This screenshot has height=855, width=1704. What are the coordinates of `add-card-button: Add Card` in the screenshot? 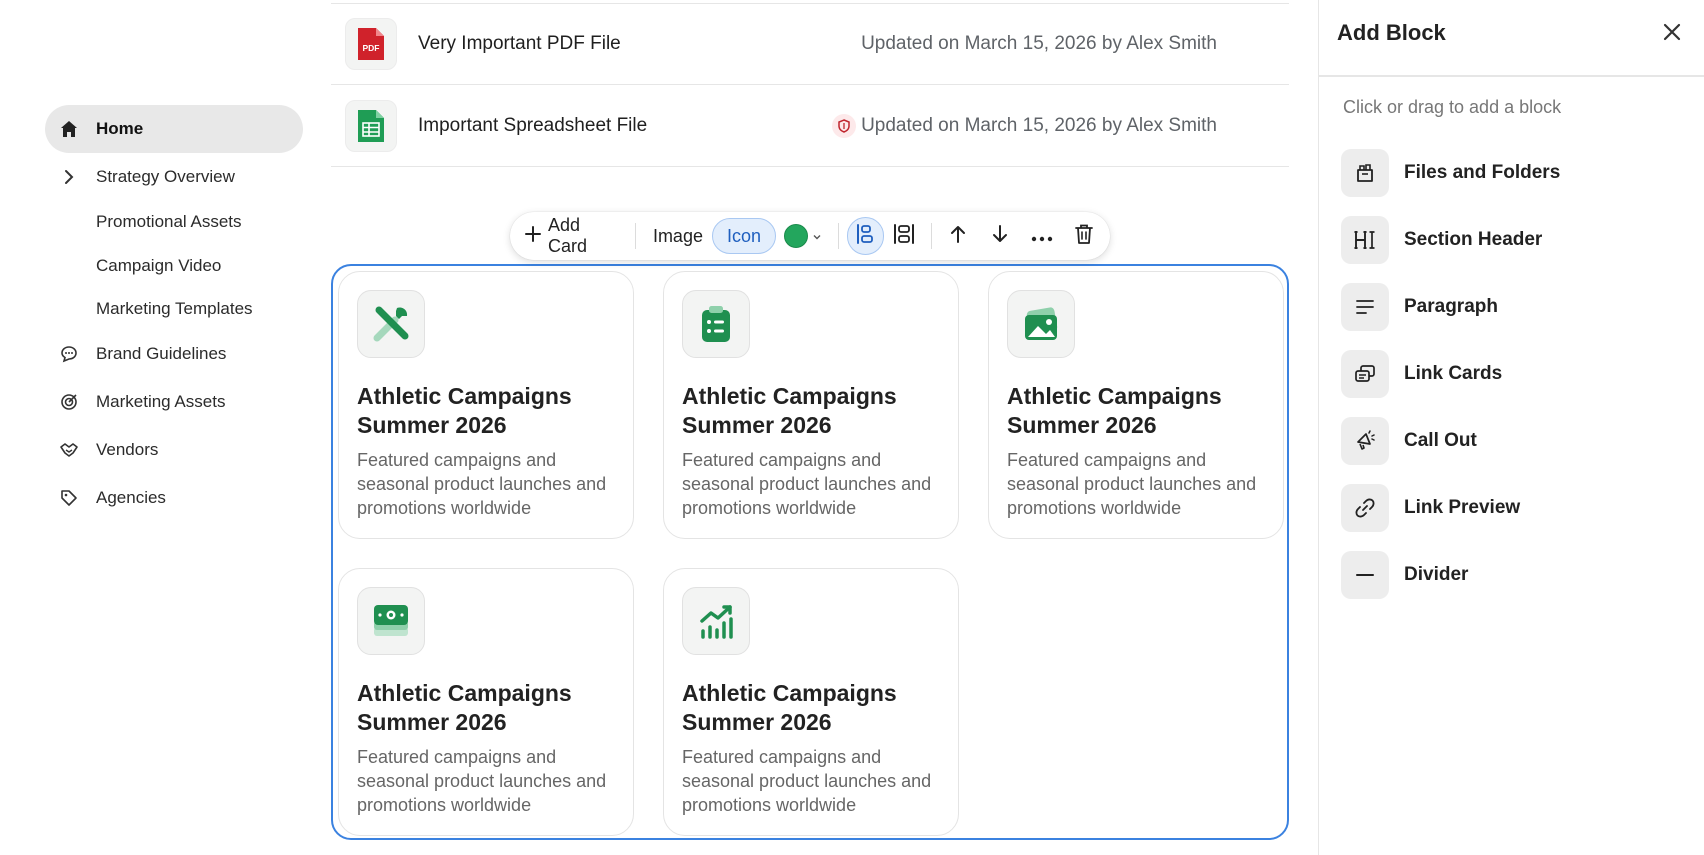 It's located at (572, 235).